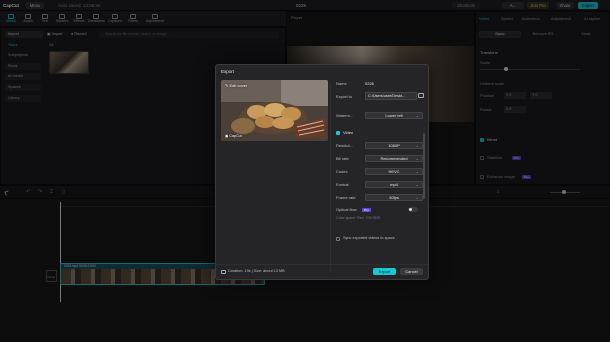  Describe the element at coordinates (338, 239) in the screenshot. I see `sync-checkbox` at that location.